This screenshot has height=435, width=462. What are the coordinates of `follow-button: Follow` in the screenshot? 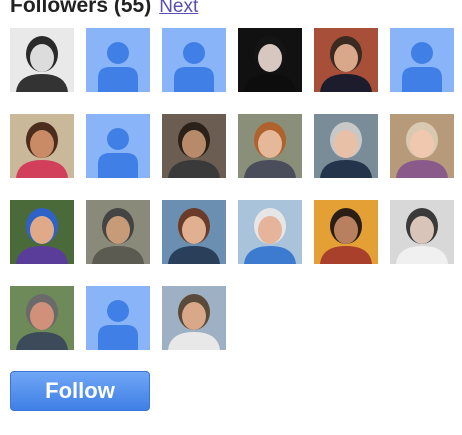 It's located at (80, 391).